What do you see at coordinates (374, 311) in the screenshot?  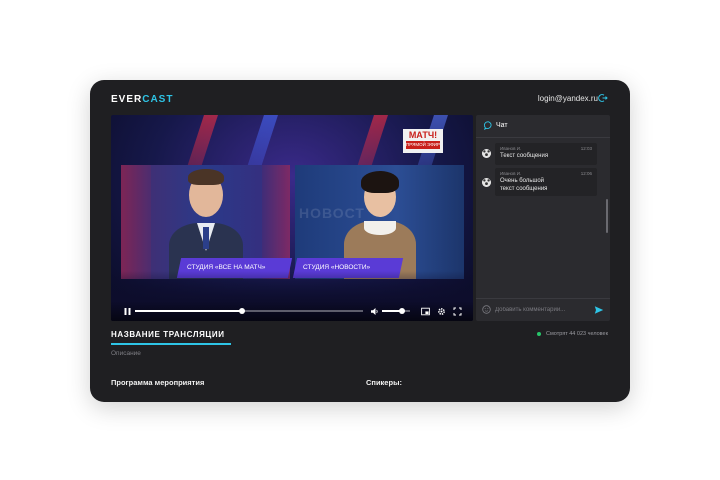 I see `volume-icon` at bounding box center [374, 311].